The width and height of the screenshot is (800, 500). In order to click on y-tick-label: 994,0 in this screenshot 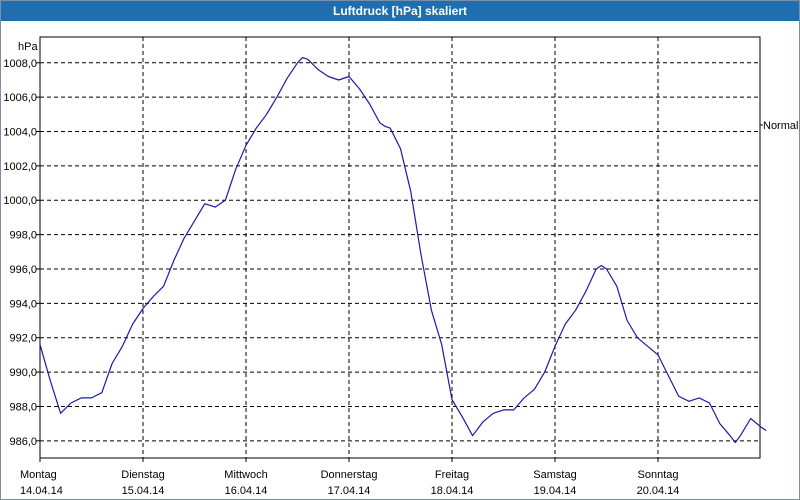, I will do `click(23, 304)`.